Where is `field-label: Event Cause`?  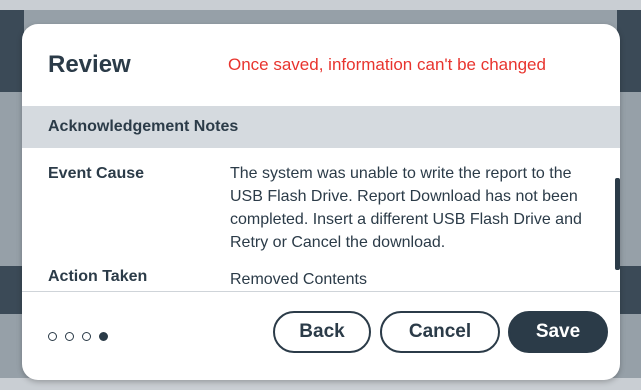 field-label: Event Cause is located at coordinates (96, 173).